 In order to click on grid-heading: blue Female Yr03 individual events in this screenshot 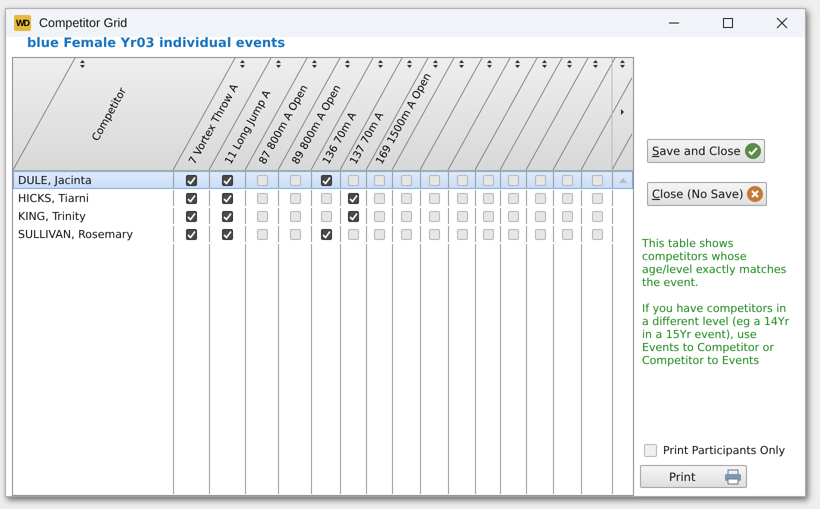, I will do `click(156, 44)`.